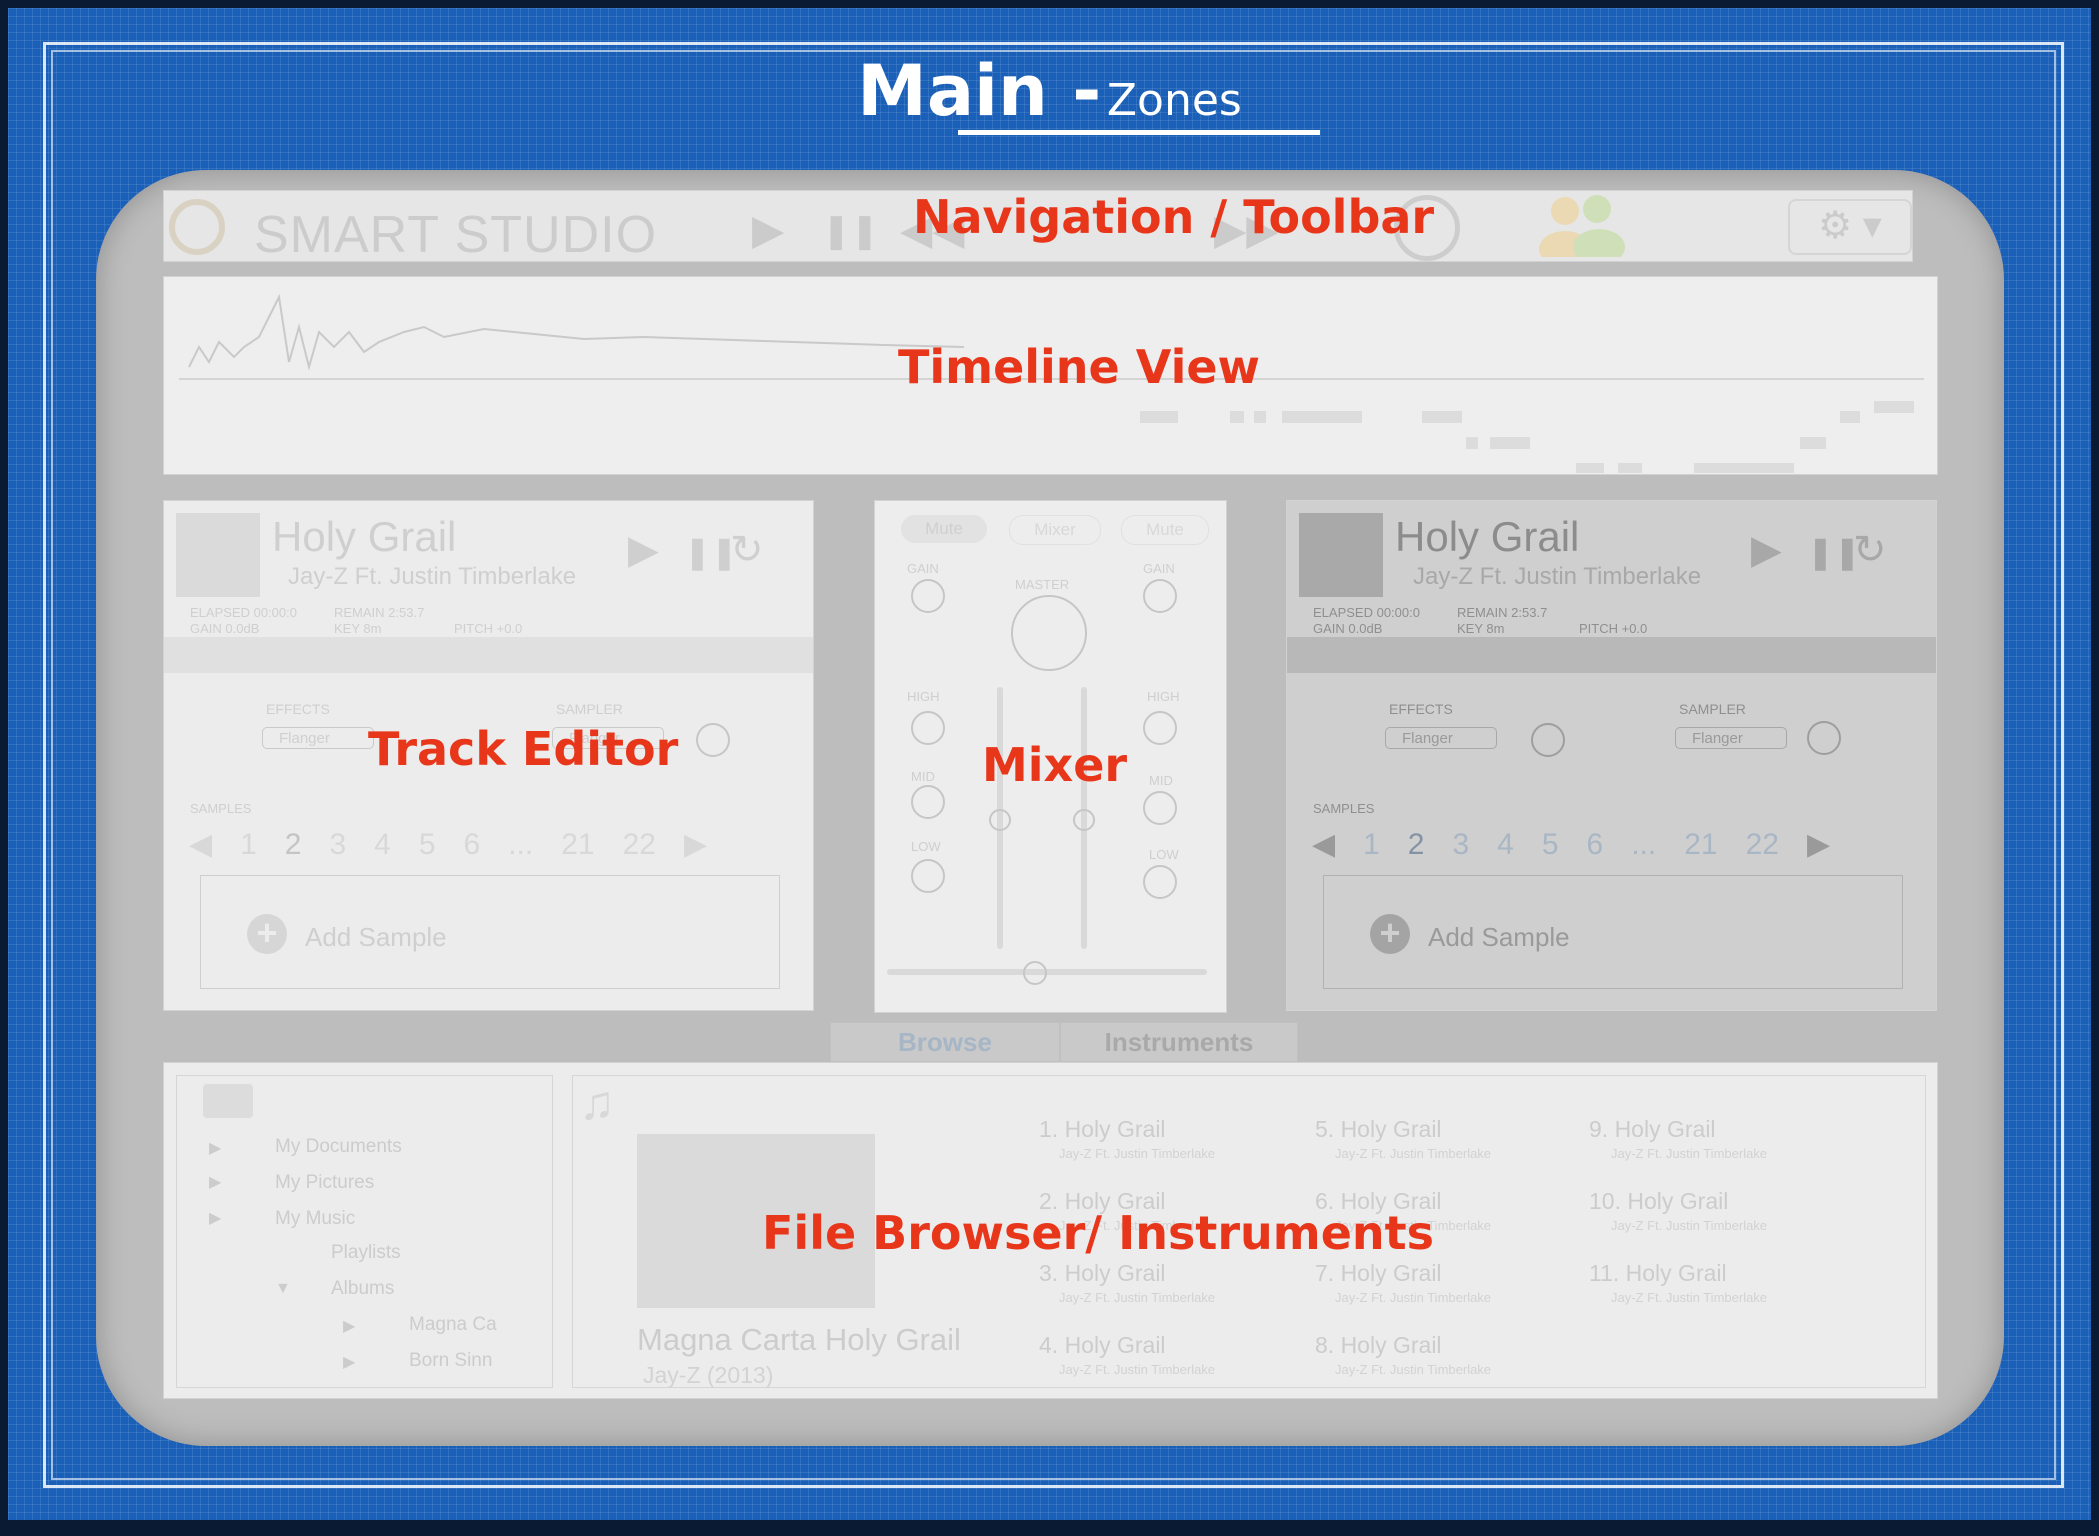 The height and width of the screenshot is (1536, 2099). I want to click on song-title: 7. Holy Grail, so click(1378, 1273).